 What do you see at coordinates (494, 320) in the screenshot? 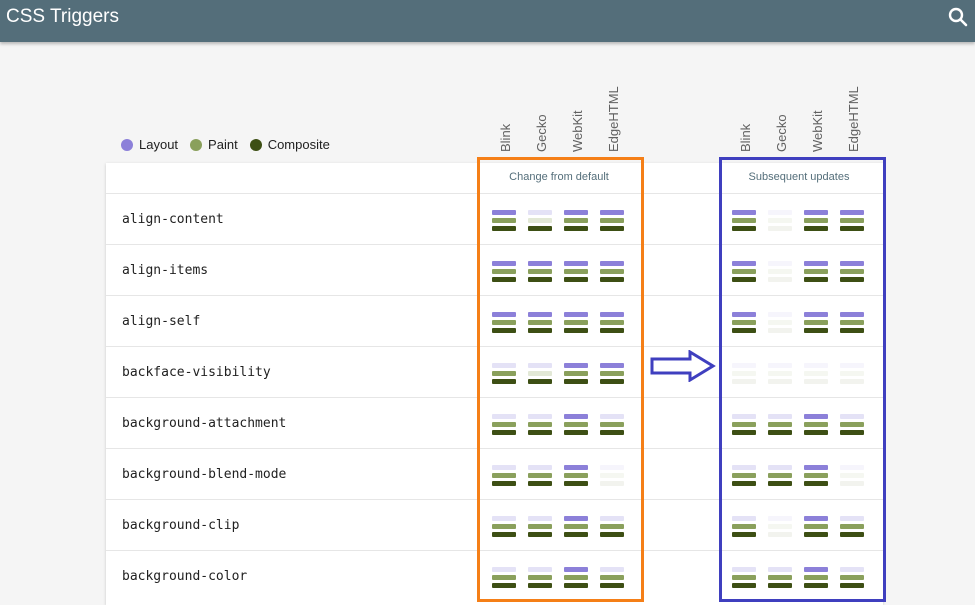
I see `table-row: align-self` at bounding box center [494, 320].